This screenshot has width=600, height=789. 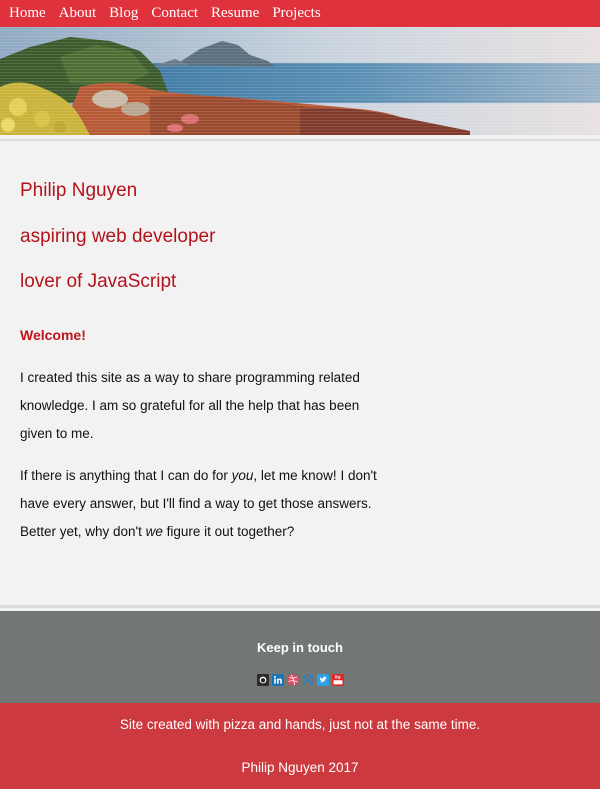 What do you see at coordinates (27, 13) in the screenshot?
I see `nav-link-home: Home` at bounding box center [27, 13].